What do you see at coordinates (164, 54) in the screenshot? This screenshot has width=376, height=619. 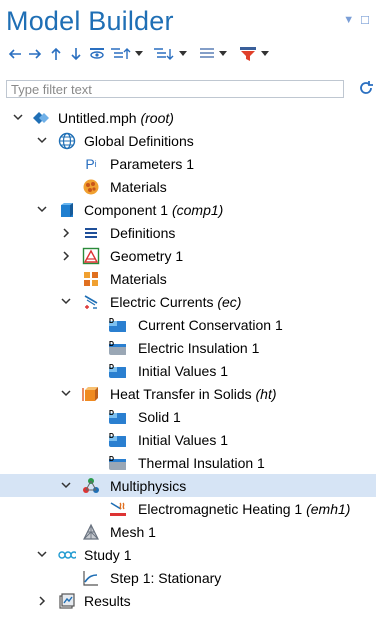 I see `collapse-list-icon` at bounding box center [164, 54].